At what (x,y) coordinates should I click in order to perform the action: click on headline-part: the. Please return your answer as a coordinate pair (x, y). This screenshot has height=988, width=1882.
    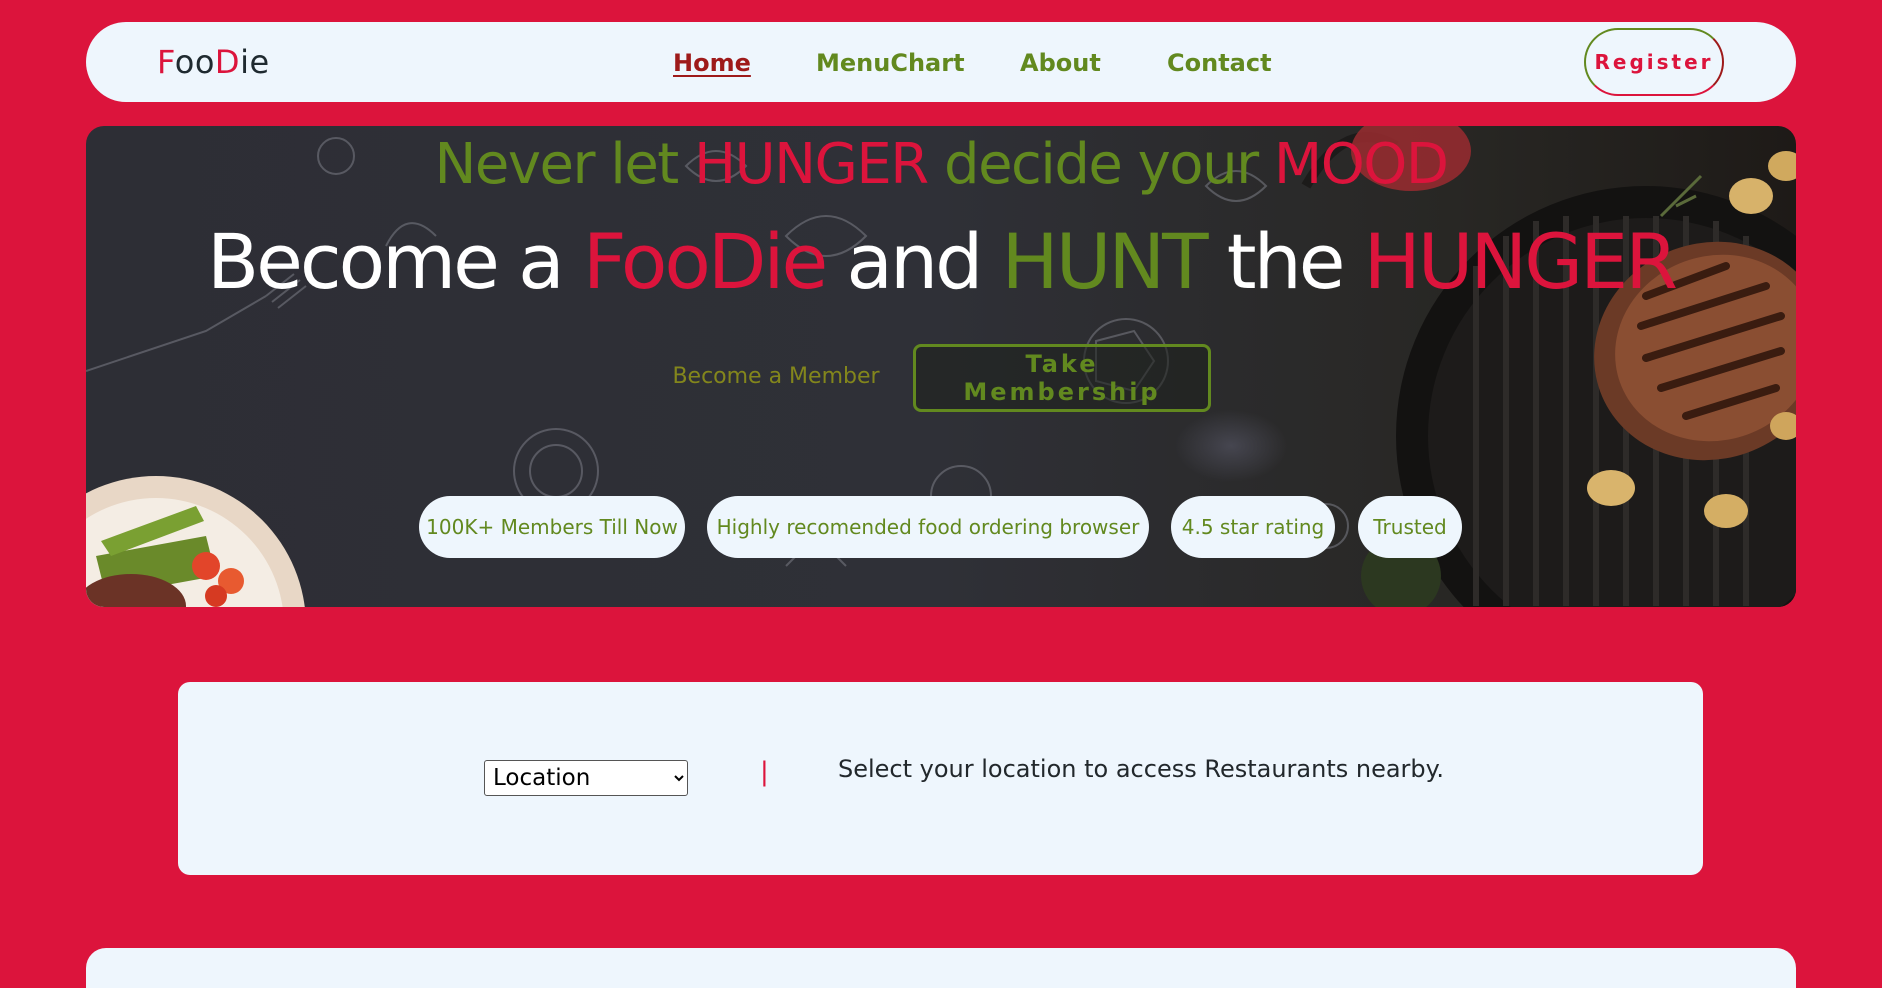
    Looking at the image, I should click on (1284, 261).